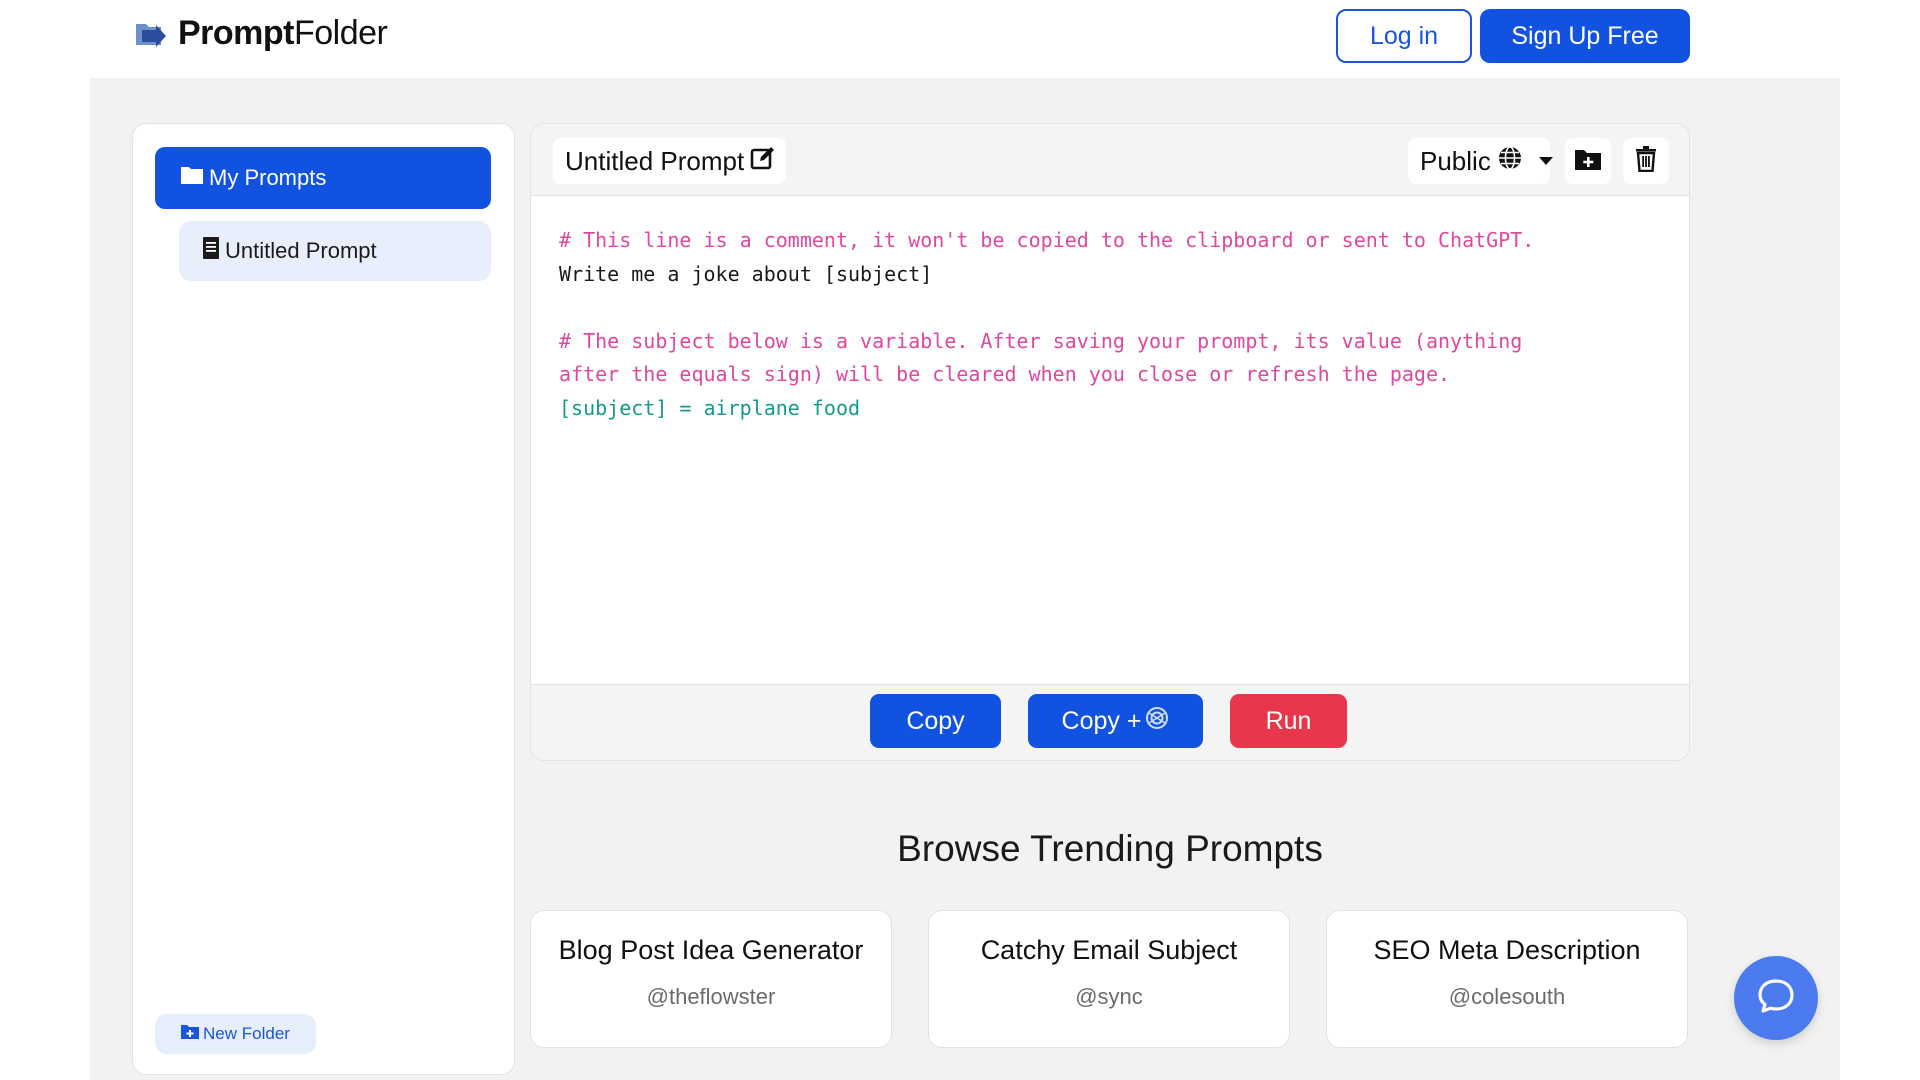 The height and width of the screenshot is (1080, 1920). I want to click on card-title: Catchy Email Subject, so click(1109, 950).